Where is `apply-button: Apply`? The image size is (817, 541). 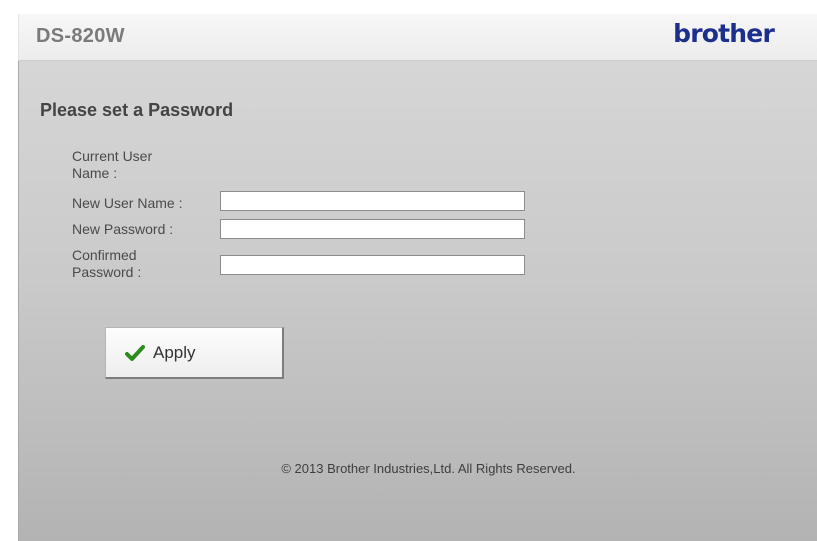 apply-button: Apply is located at coordinates (194, 353).